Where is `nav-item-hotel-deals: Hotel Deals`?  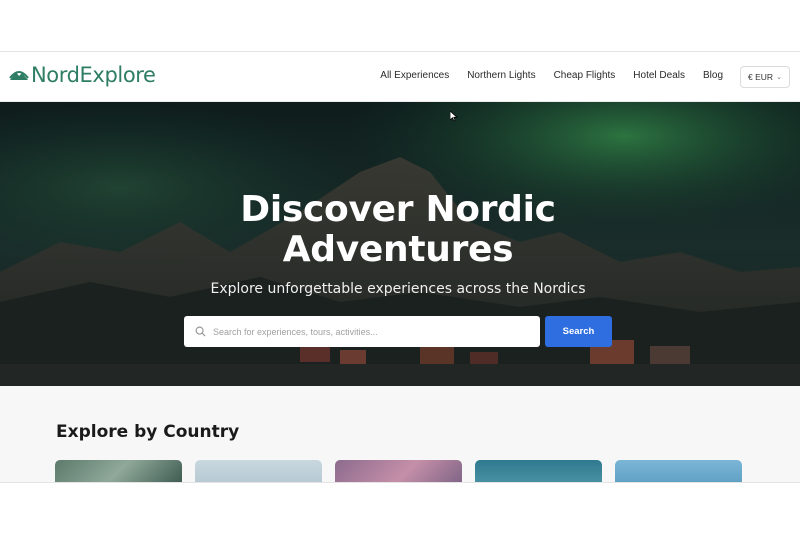
nav-item-hotel-deals: Hotel Deals is located at coordinates (659, 75).